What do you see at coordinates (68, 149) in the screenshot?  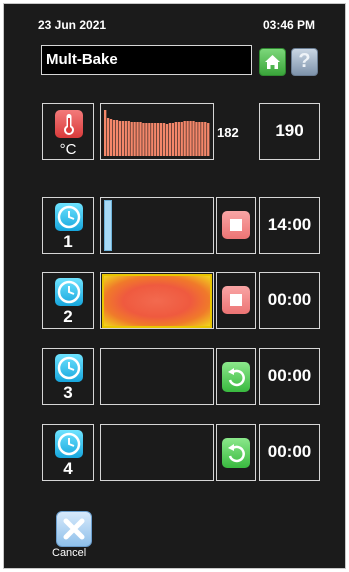 I see `temperature-unit: °C` at bounding box center [68, 149].